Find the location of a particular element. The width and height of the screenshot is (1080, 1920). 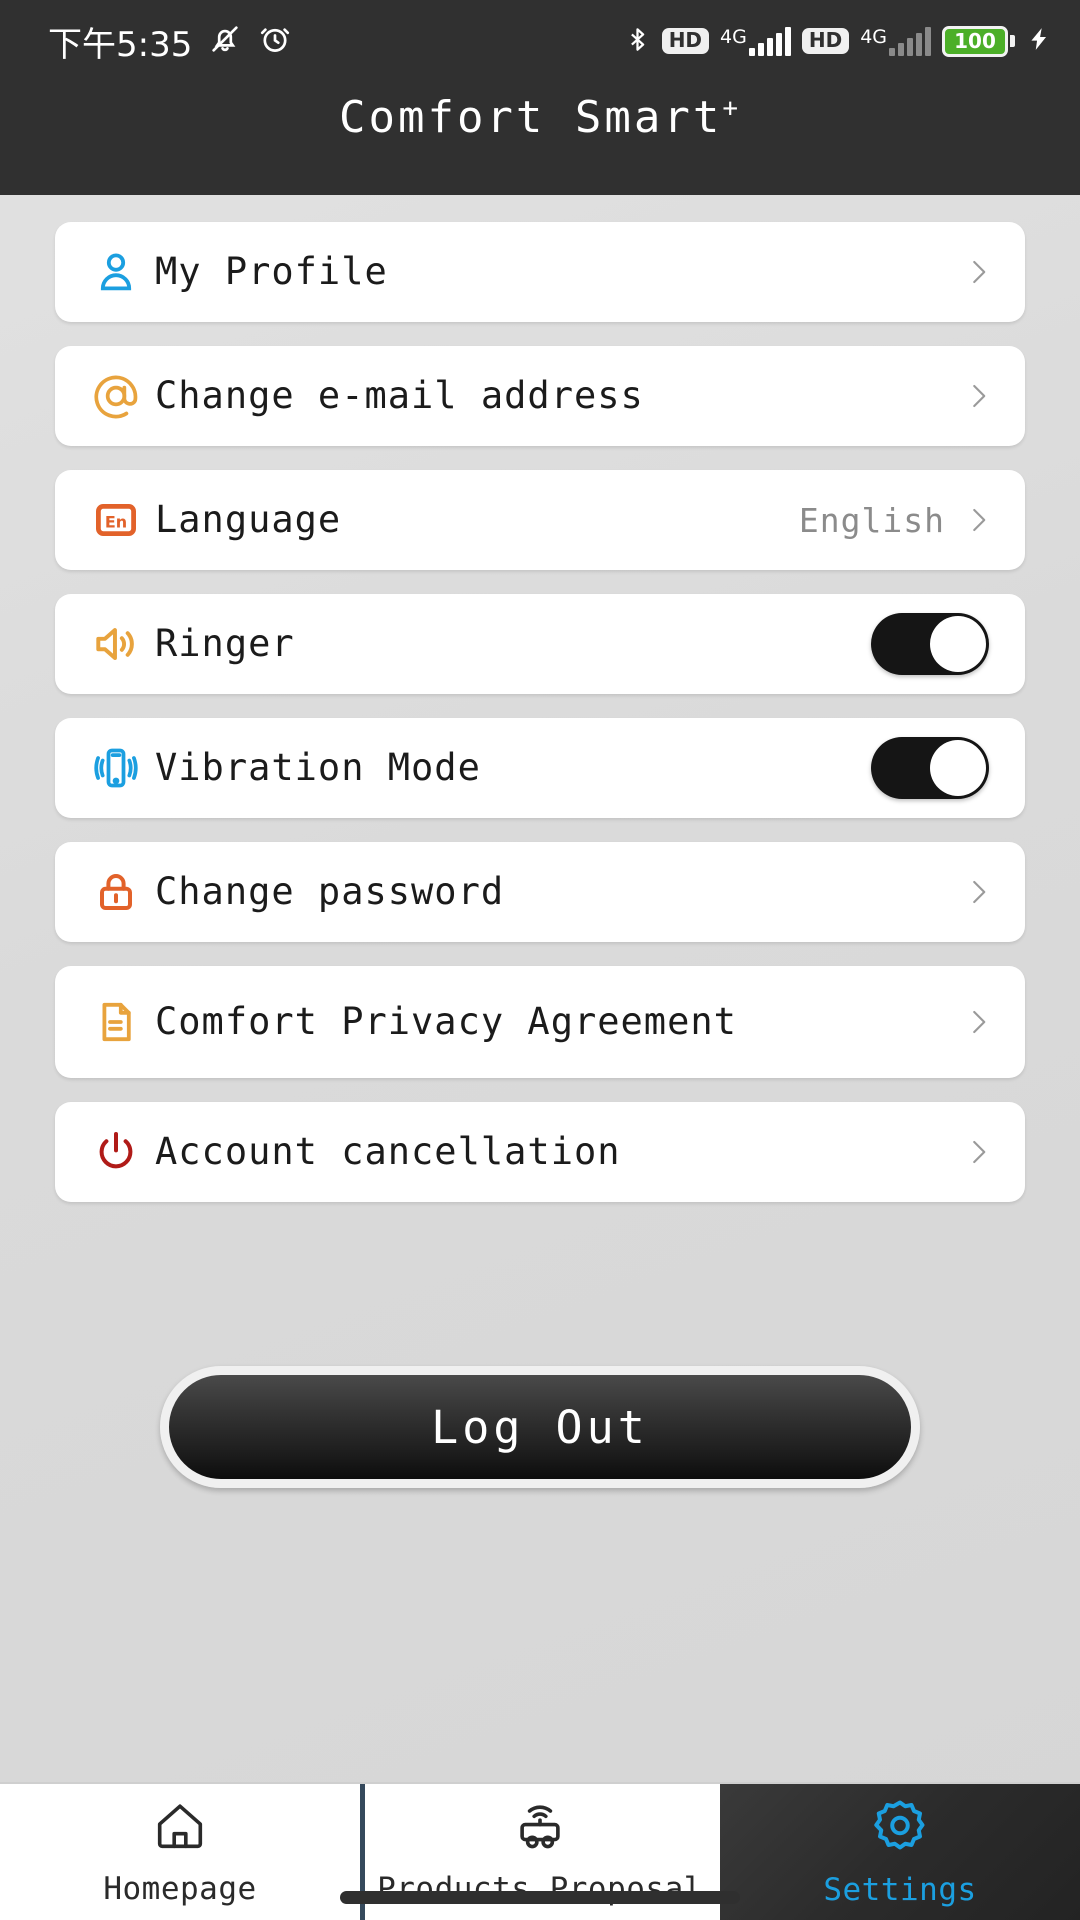

hd-badge-sim2: HD is located at coordinates (825, 41).